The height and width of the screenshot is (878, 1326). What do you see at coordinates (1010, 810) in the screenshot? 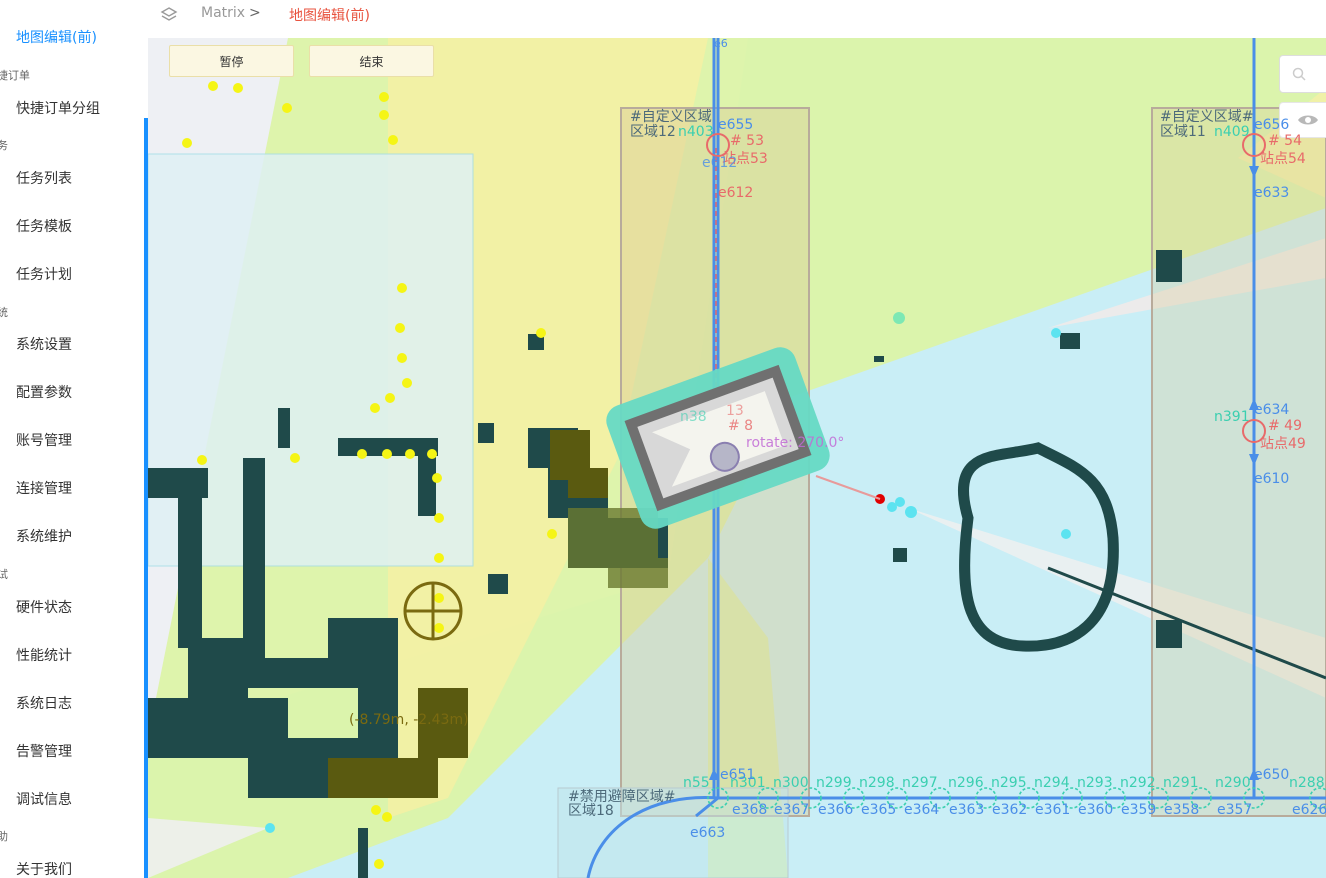
I see `edge-label: e362` at bounding box center [1010, 810].